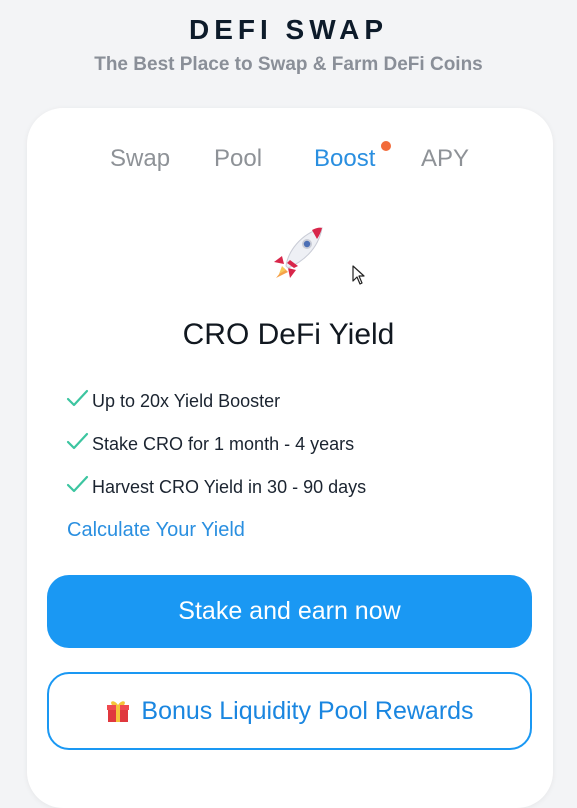 The image size is (577, 808). Describe the element at coordinates (288, 64) in the screenshot. I see `app-subtitle: The Best Place to Swap & Farm DeFi Coins` at that location.